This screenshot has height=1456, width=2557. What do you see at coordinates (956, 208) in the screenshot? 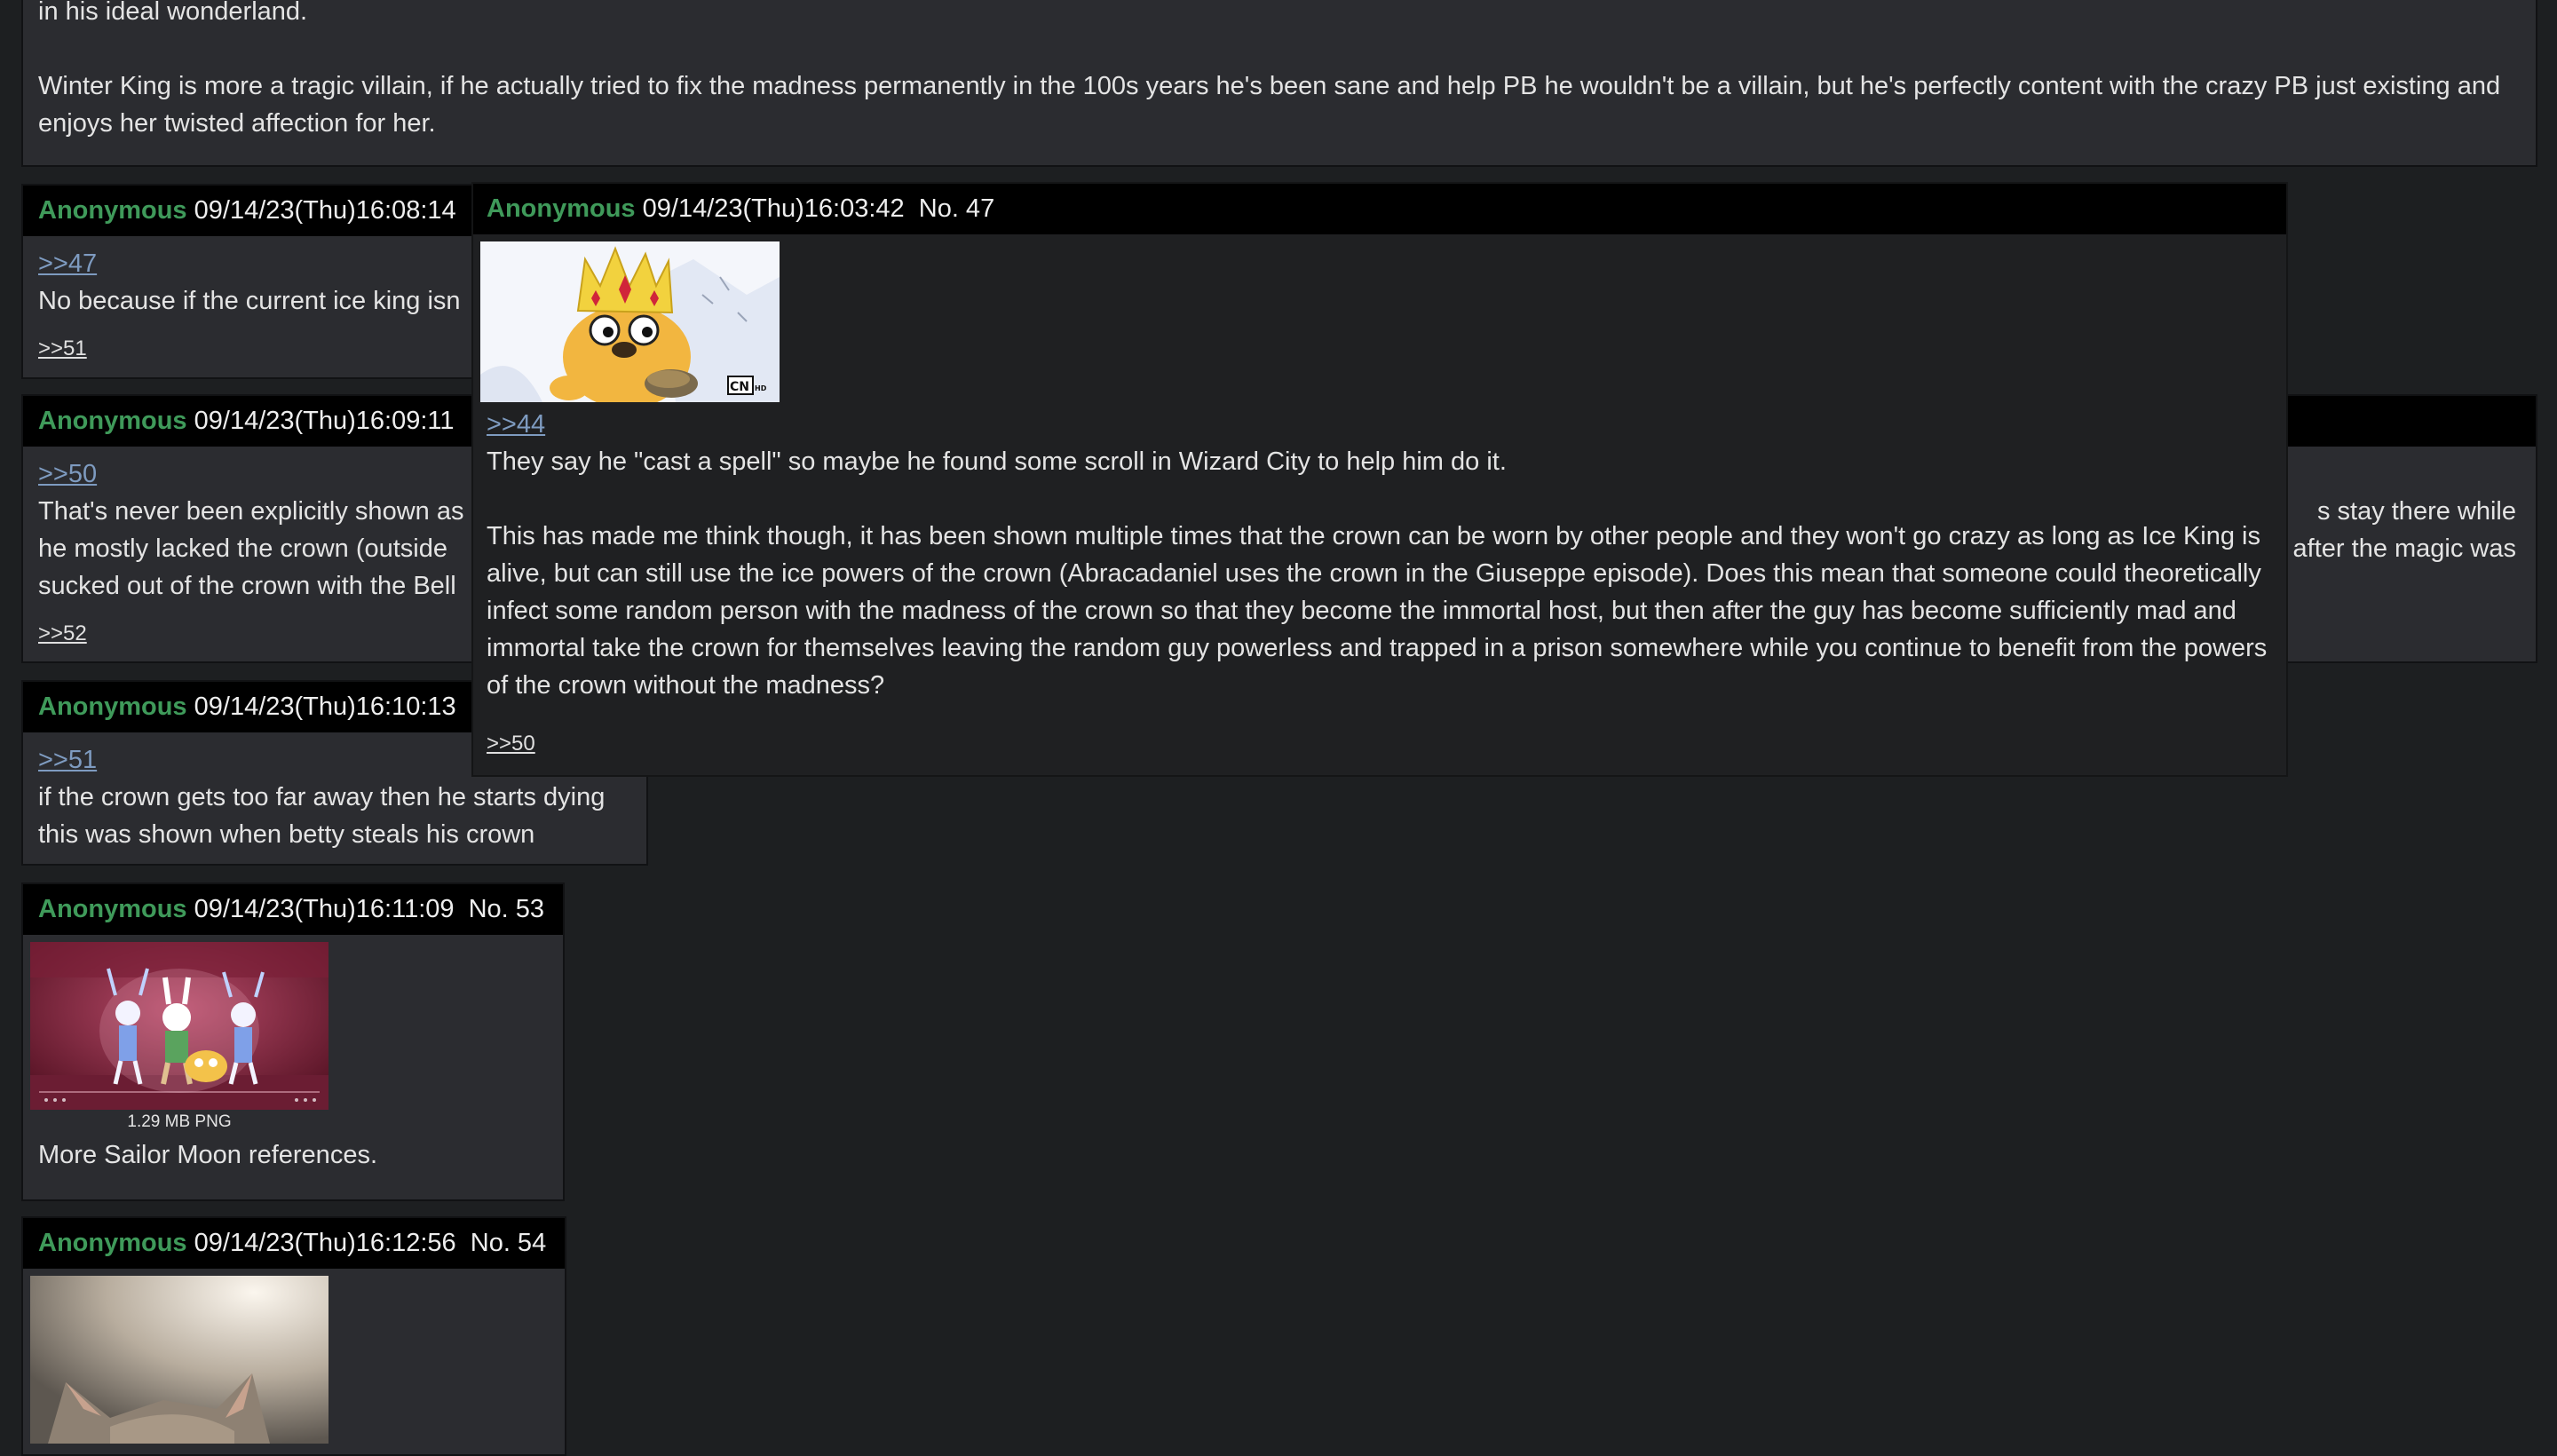
I see `post-number: No. 47` at bounding box center [956, 208].